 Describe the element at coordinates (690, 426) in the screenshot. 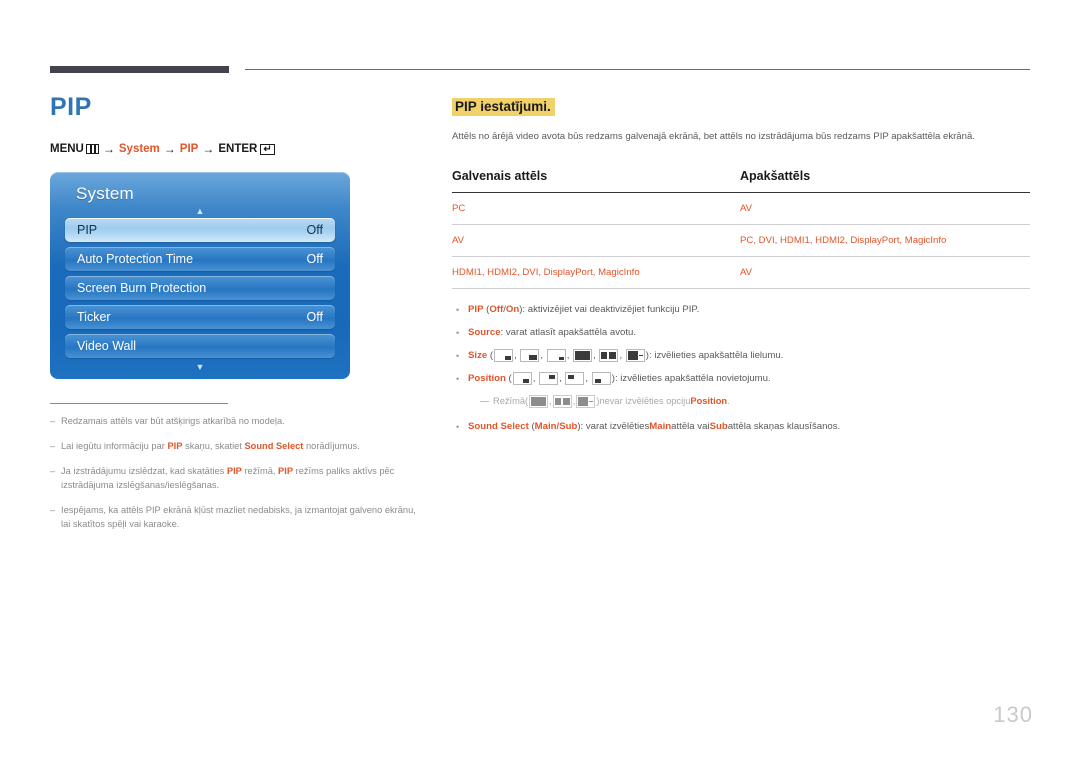

I see `option-description: attēla vai` at that location.